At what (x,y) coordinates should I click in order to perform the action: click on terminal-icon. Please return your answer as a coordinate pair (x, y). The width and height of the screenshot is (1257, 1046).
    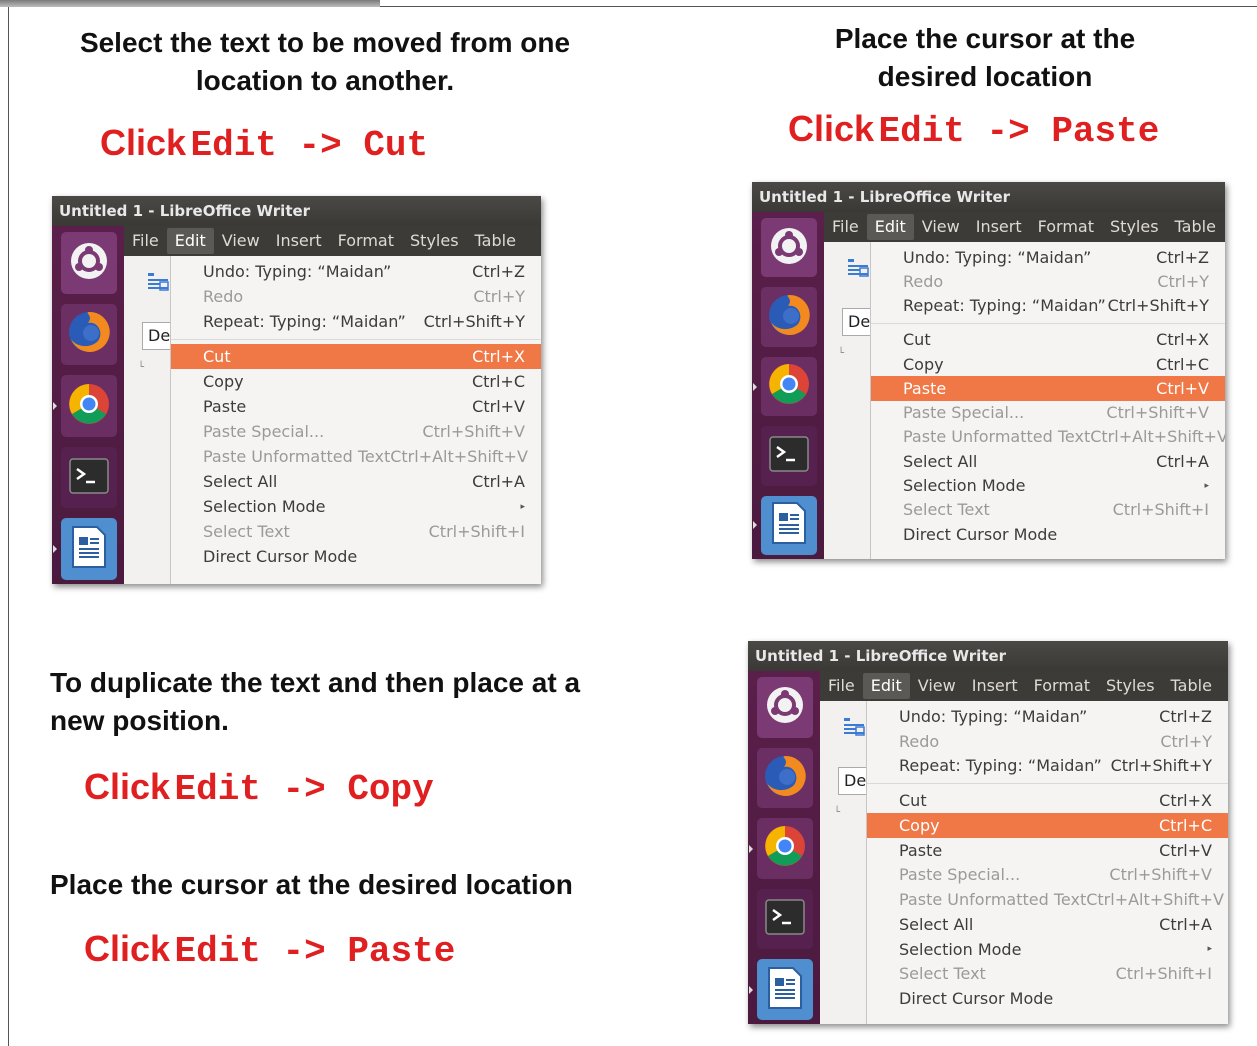
    Looking at the image, I should click on (789, 456).